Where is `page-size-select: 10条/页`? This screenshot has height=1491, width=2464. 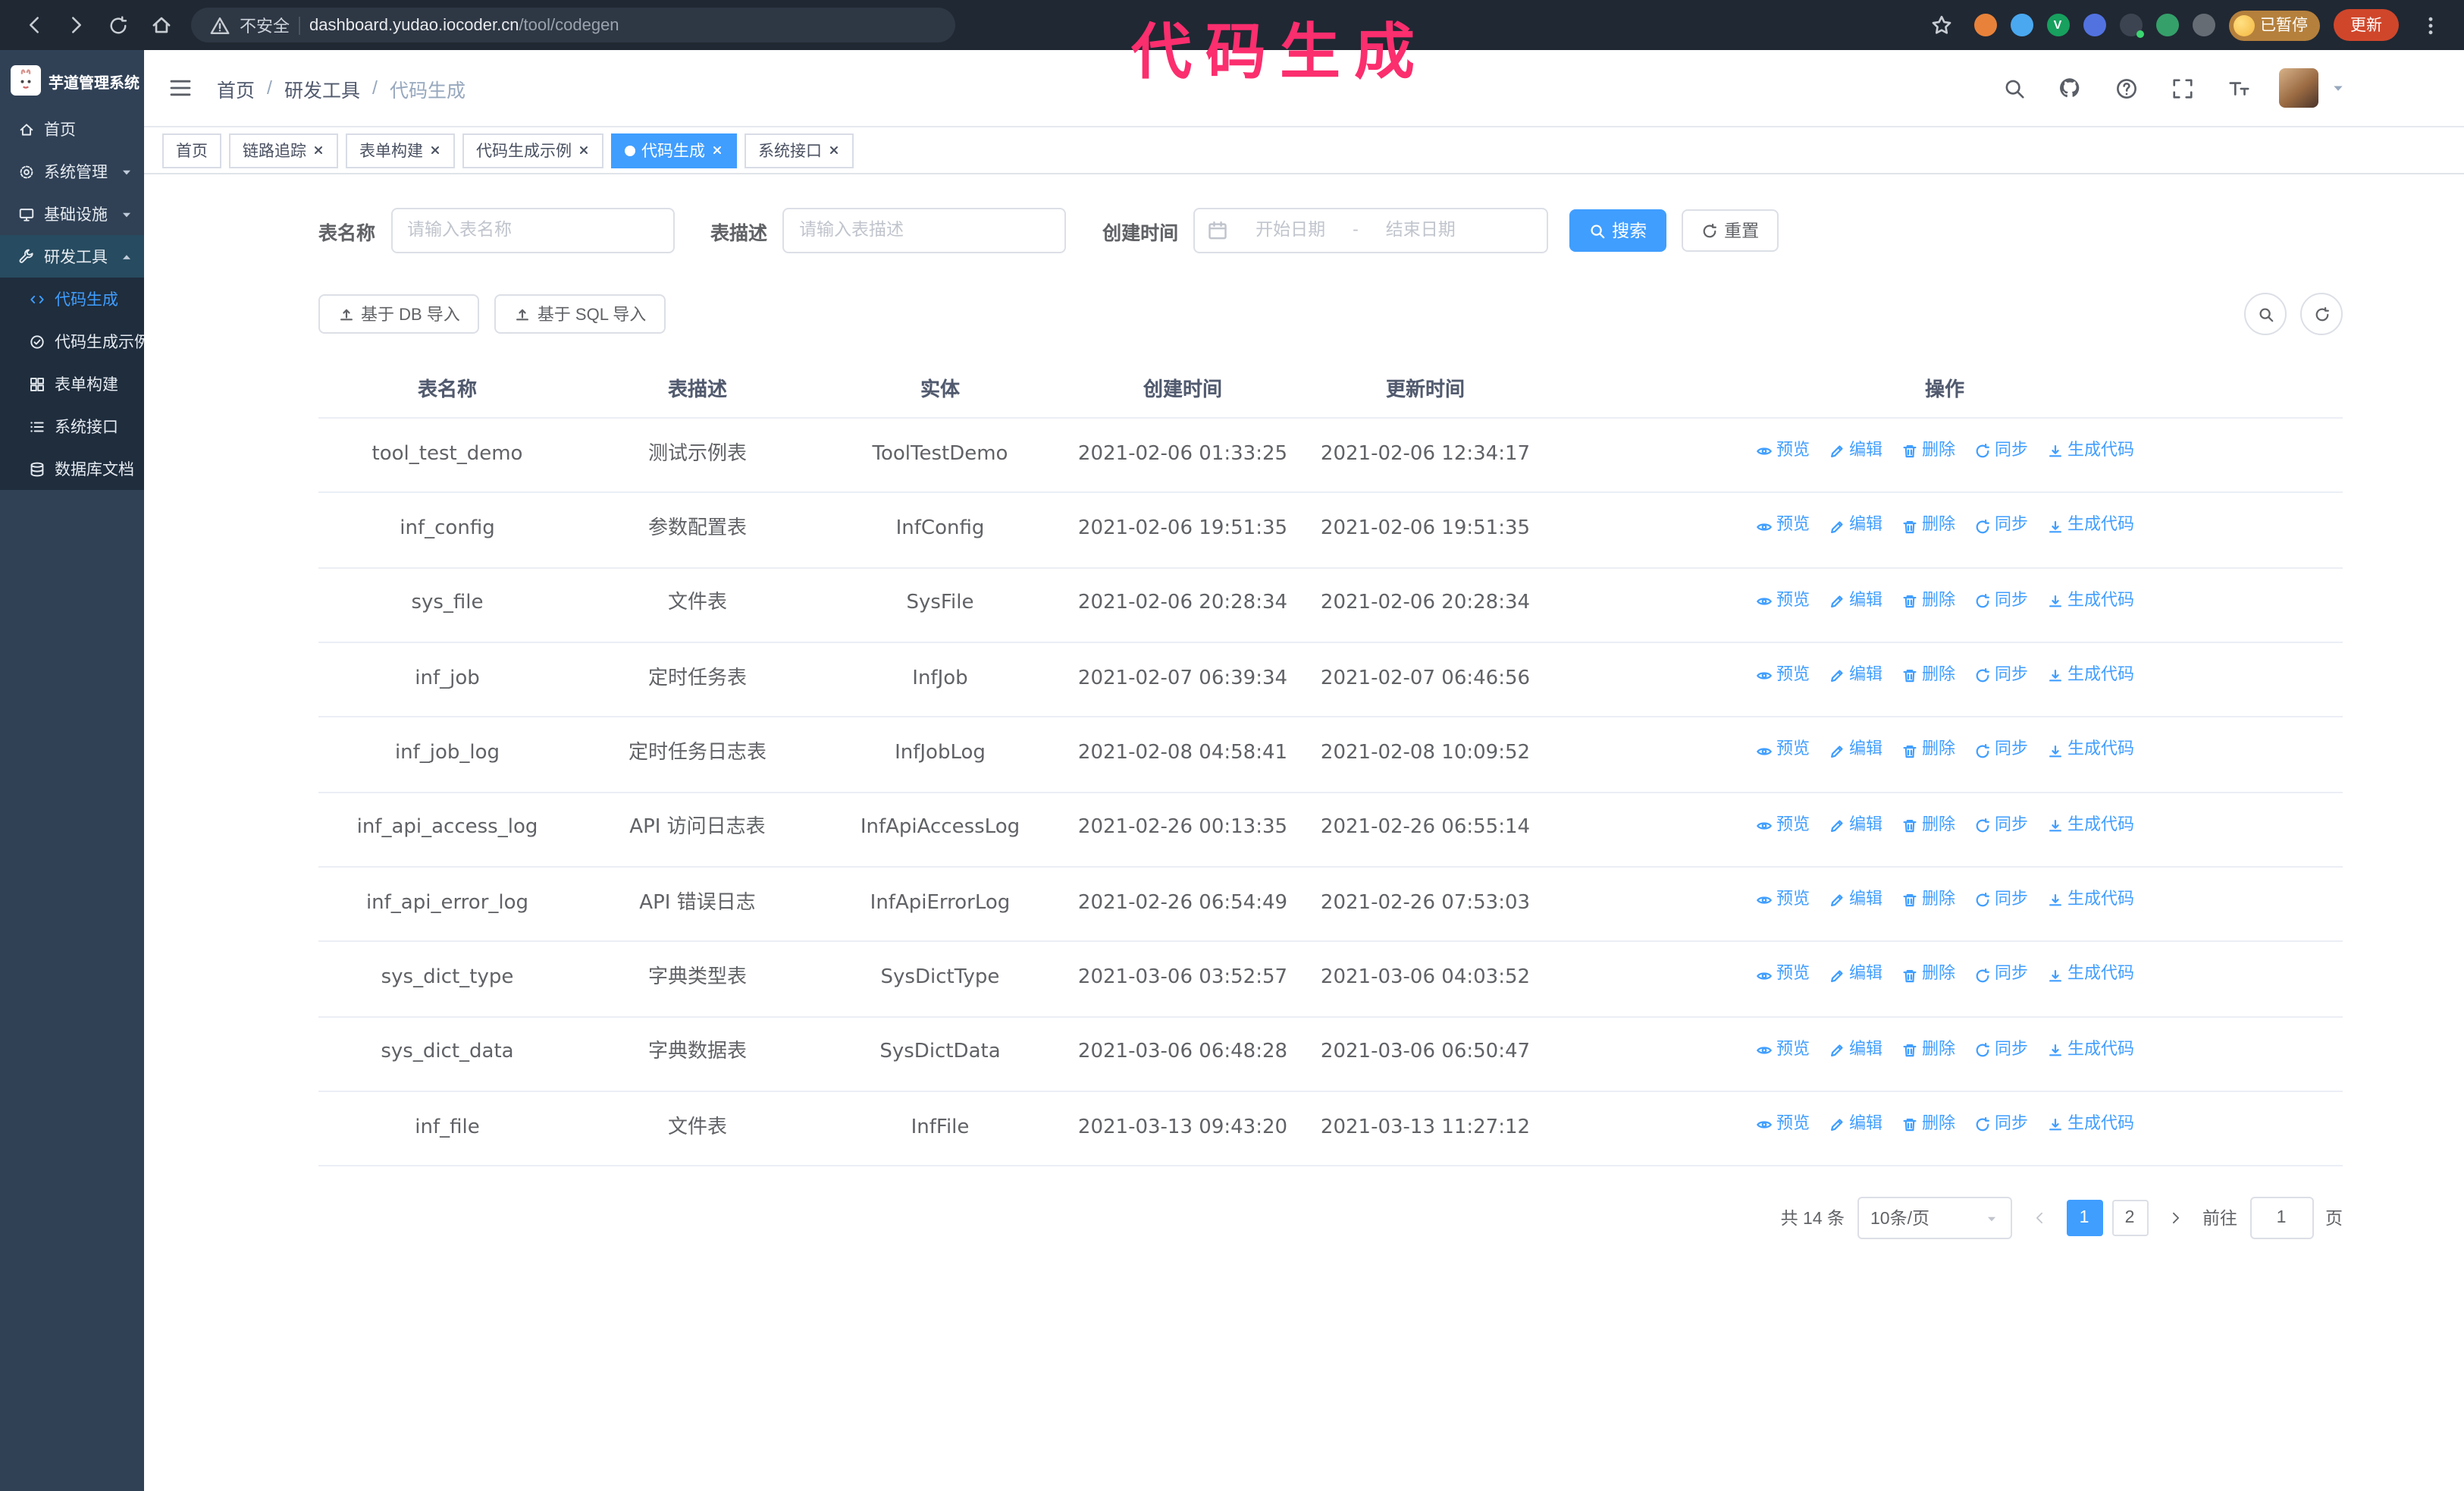
page-size-select: 10条/页 is located at coordinates (1934, 1218).